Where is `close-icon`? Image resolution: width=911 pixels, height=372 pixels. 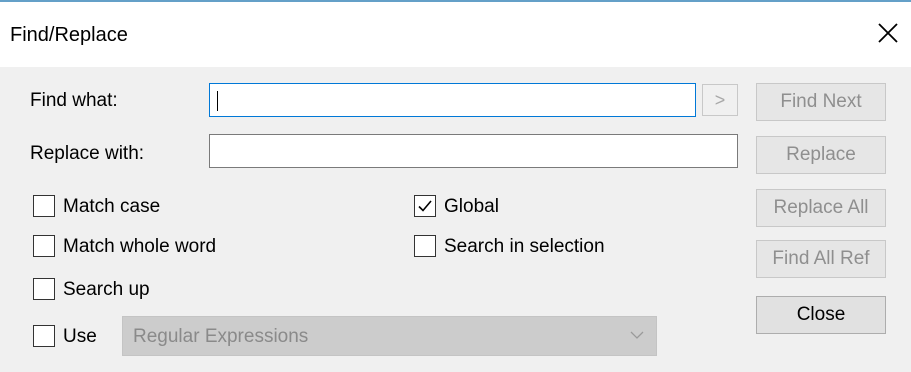 close-icon is located at coordinates (888, 33).